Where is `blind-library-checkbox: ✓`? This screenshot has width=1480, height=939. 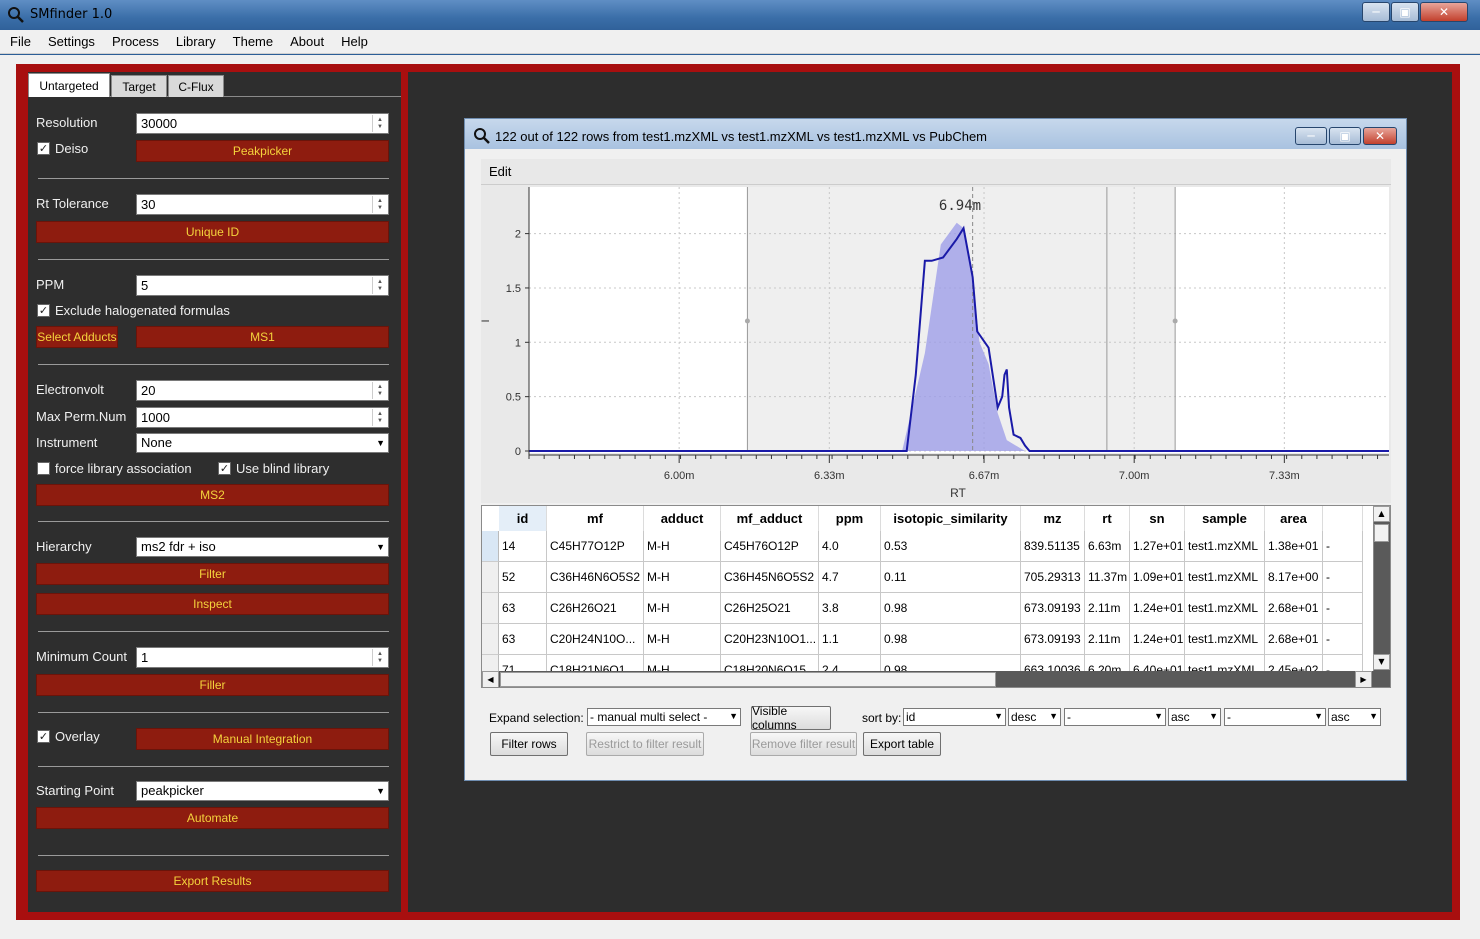
blind-library-checkbox: ✓ is located at coordinates (224, 468).